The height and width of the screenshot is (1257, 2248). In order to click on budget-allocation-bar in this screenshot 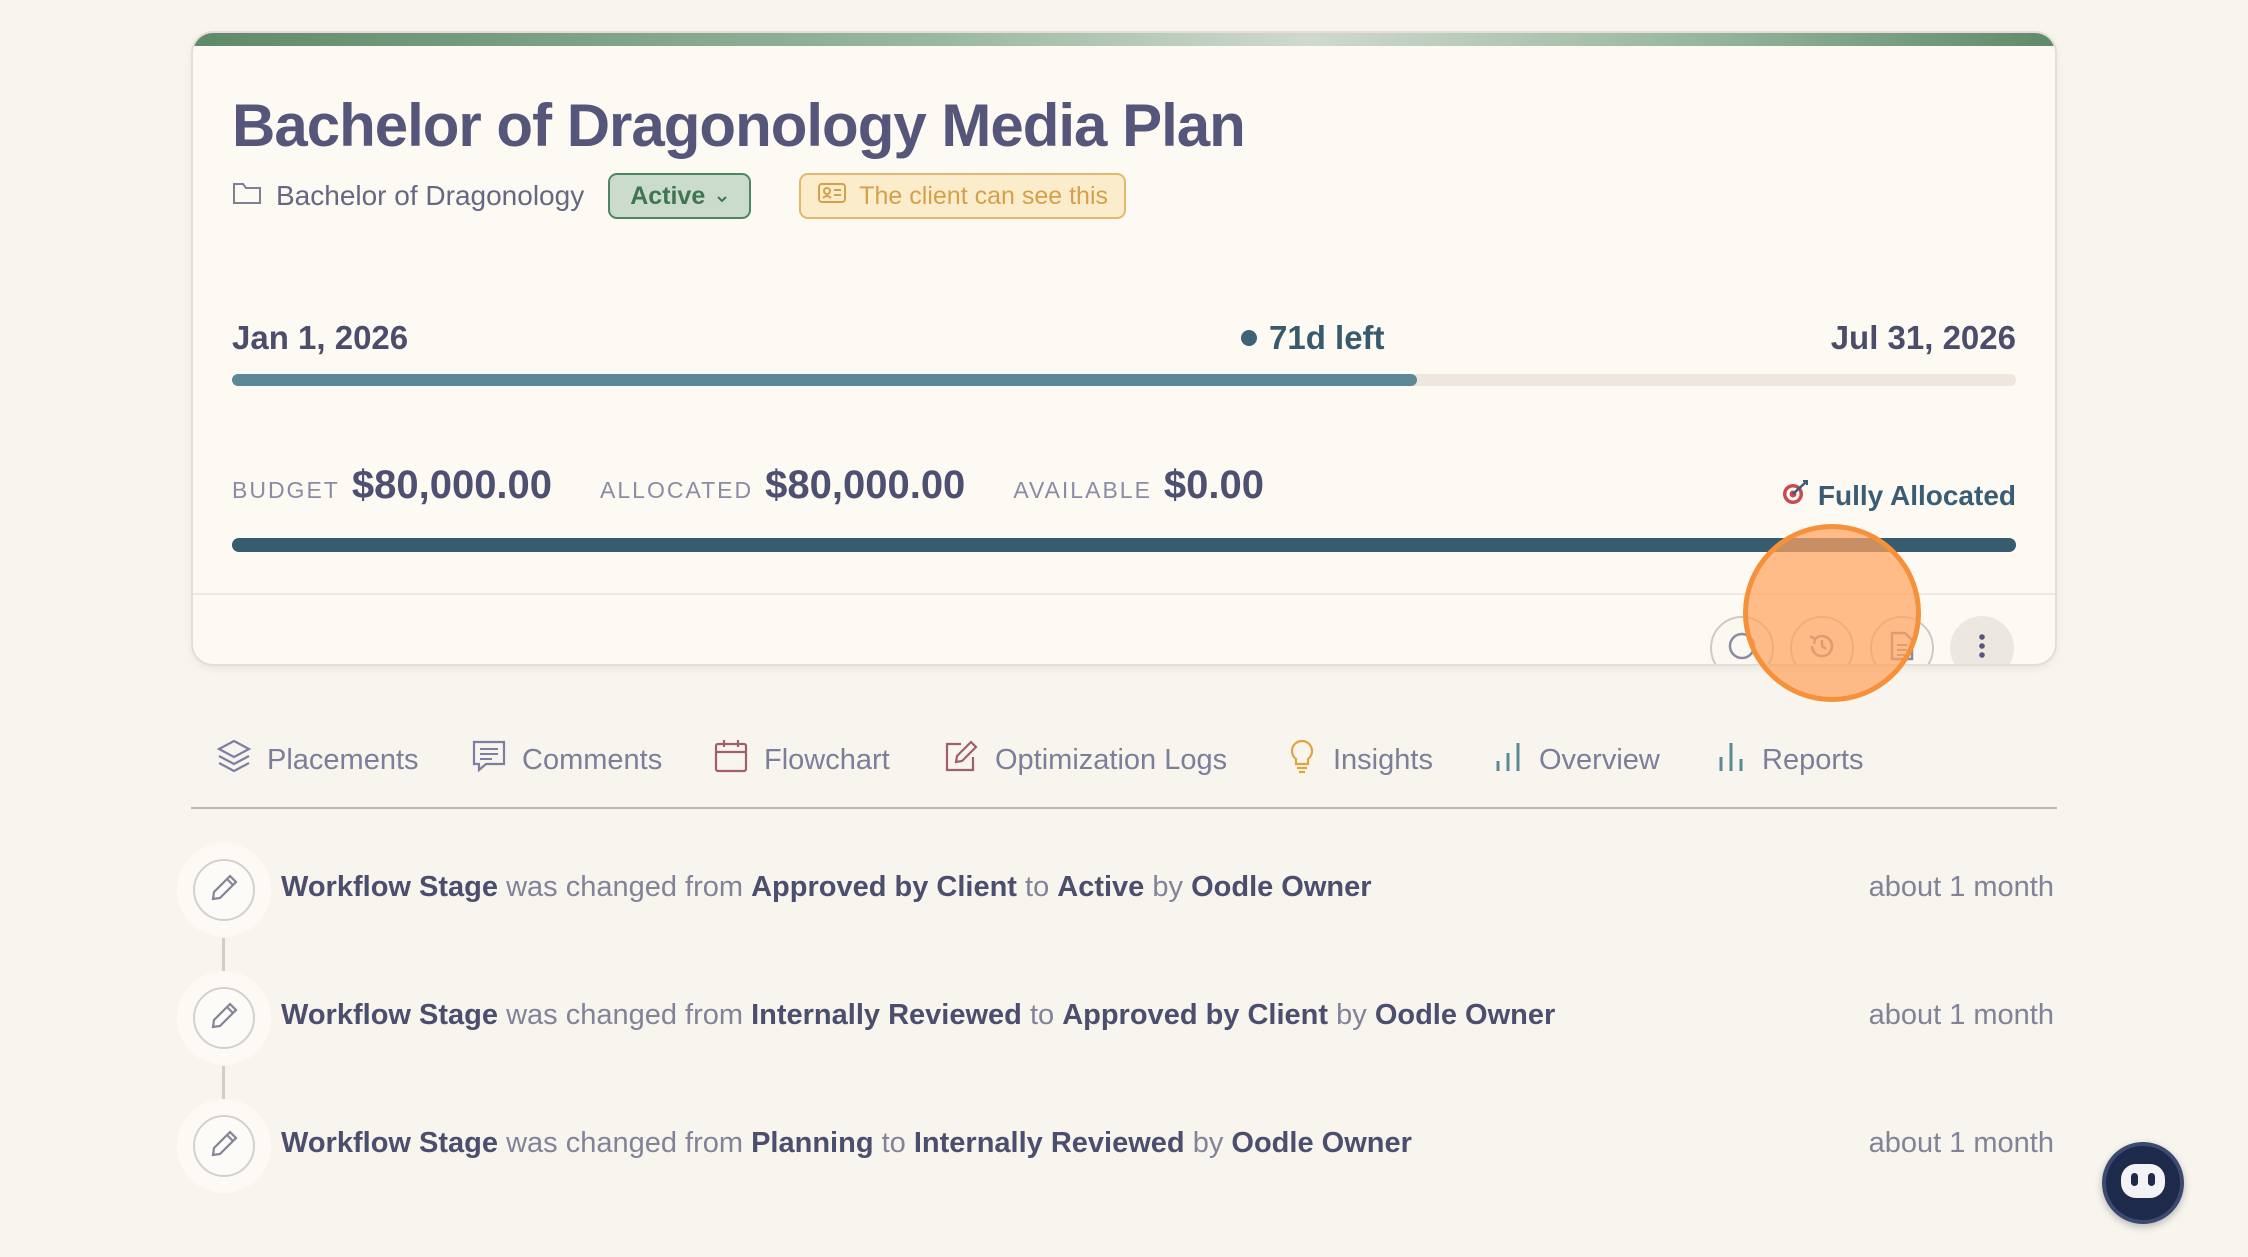, I will do `click(1124, 545)`.